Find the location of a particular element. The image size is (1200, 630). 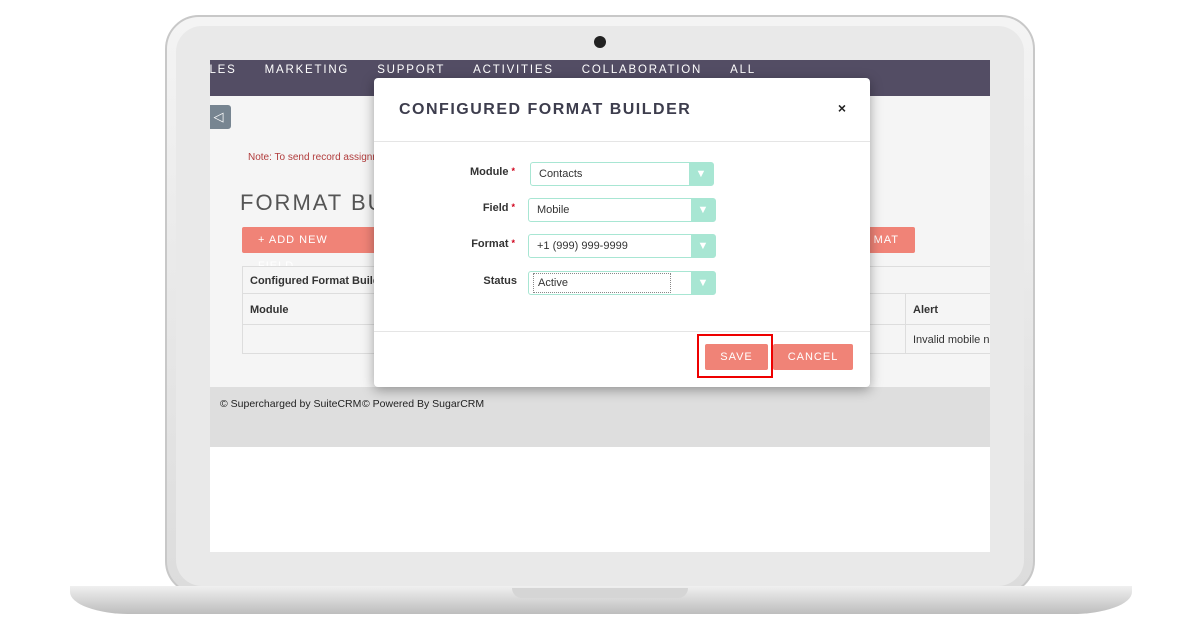

nav-activities: ACTIVITIES is located at coordinates (513, 70).